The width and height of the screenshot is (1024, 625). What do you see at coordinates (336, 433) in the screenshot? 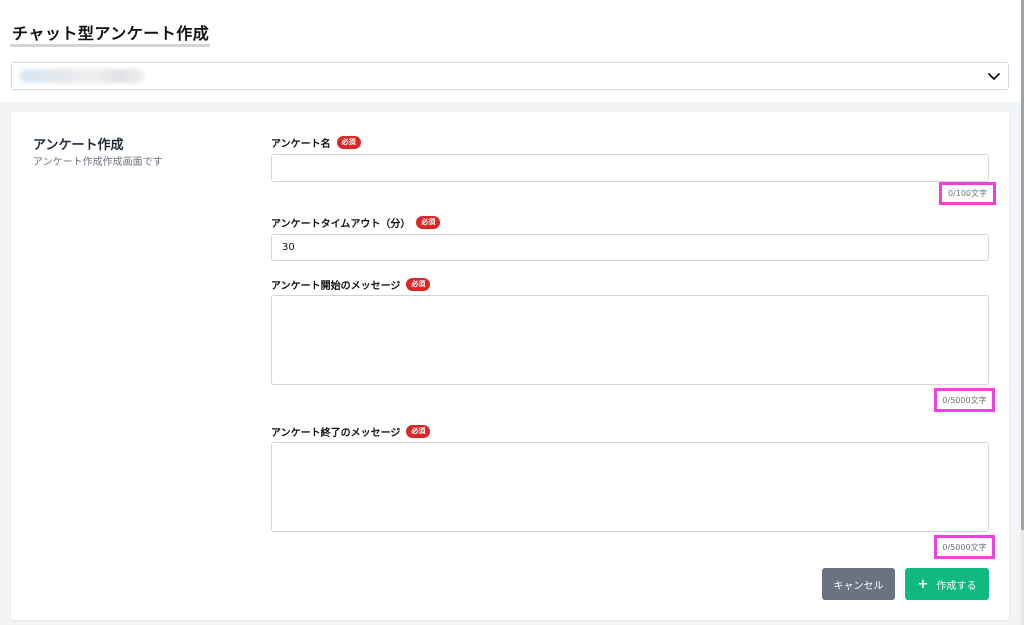
I see `end-message-label-text: アンケート終了のメッセージ` at bounding box center [336, 433].